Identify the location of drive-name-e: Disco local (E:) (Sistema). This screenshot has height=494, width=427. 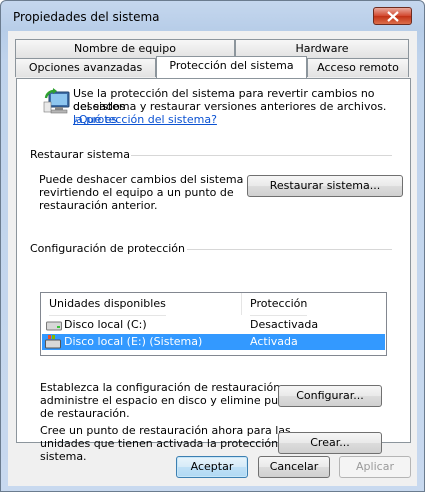
(133, 341).